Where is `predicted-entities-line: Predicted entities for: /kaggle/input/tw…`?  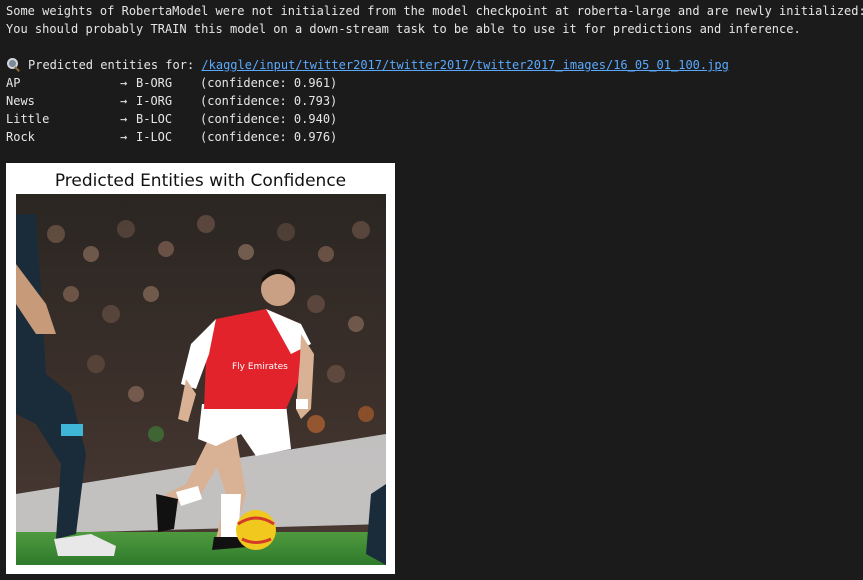 predicted-entities-line: Predicted entities for: /kaggle/input/tw… is located at coordinates (434, 65).